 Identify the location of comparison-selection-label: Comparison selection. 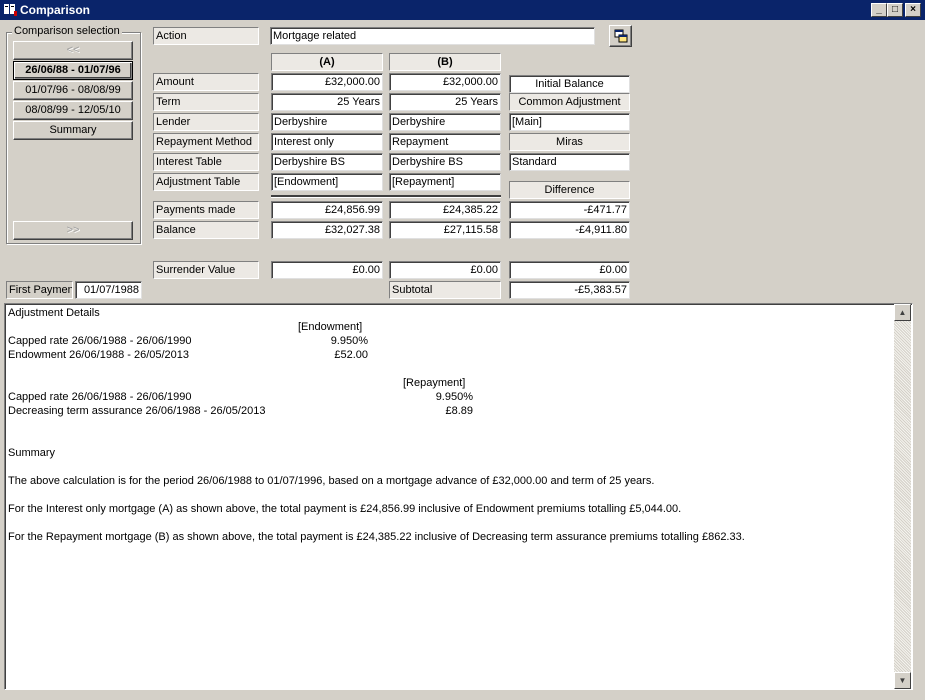
(67, 31).